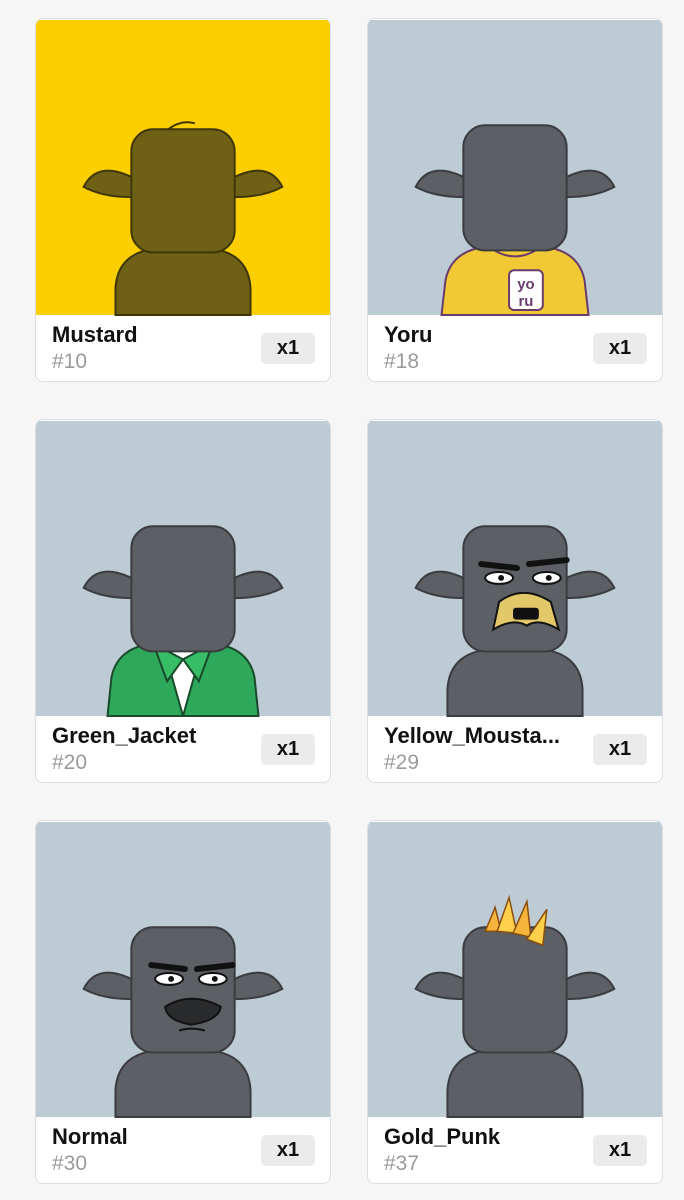 The height and width of the screenshot is (1200, 684). What do you see at coordinates (442, 1136) in the screenshot?
I see `trait-name: Gold_Punk` at bounding box center [442, 1136].